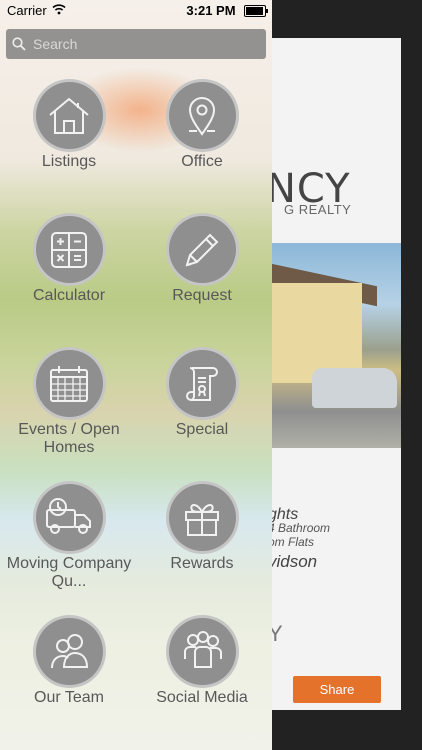  I want to click on calendar-icon, so click(69, 383).